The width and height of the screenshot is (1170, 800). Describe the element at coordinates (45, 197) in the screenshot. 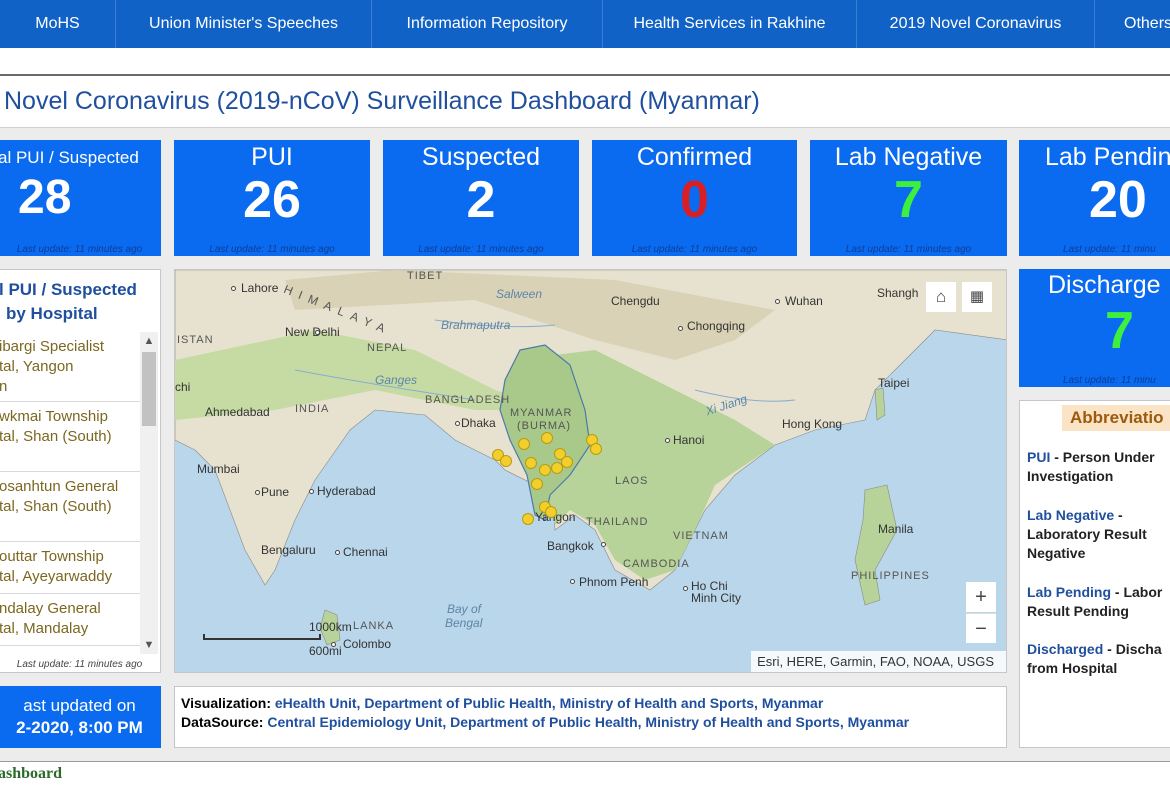

I see `card-value: 28` at that location.